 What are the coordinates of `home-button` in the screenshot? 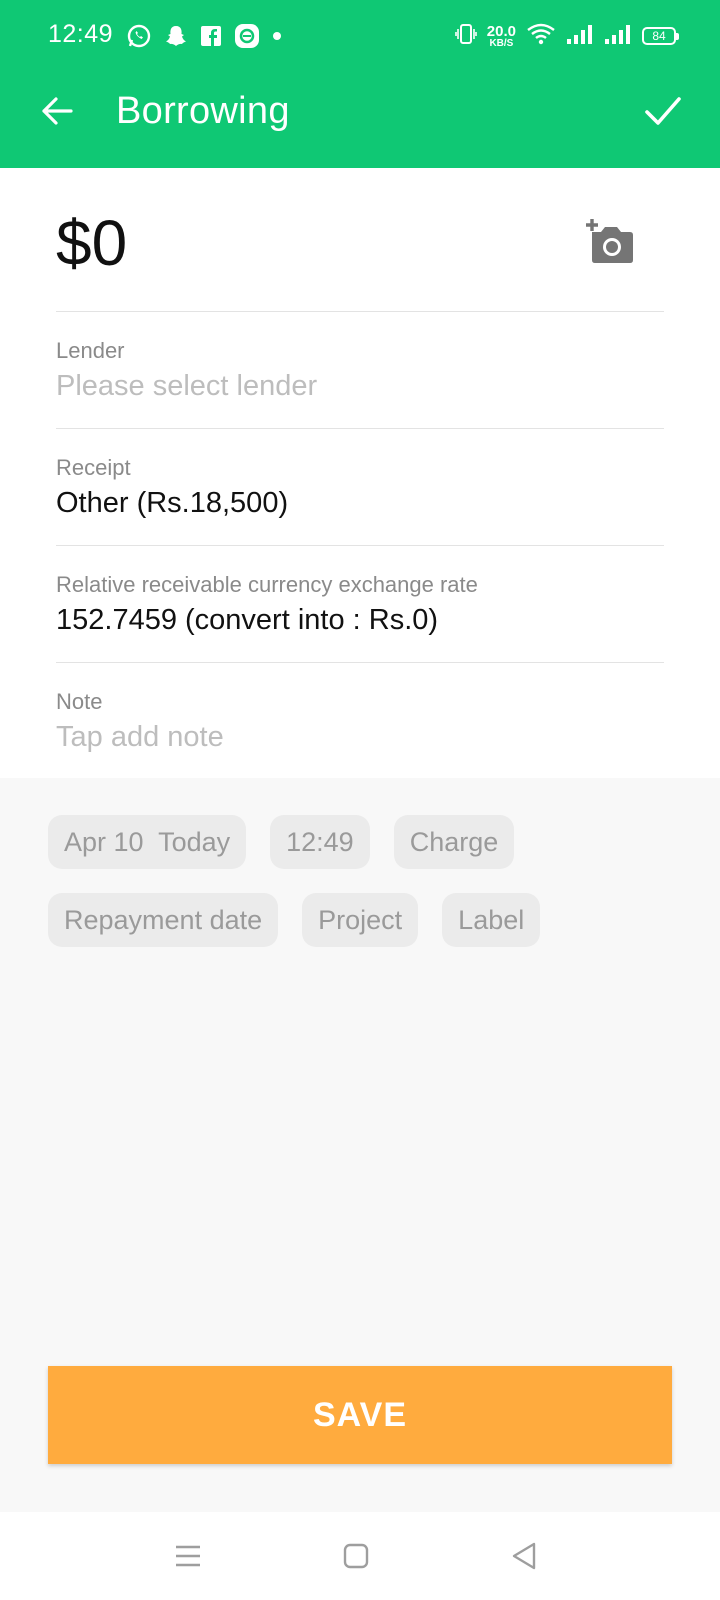 It's located at (356, 1558).